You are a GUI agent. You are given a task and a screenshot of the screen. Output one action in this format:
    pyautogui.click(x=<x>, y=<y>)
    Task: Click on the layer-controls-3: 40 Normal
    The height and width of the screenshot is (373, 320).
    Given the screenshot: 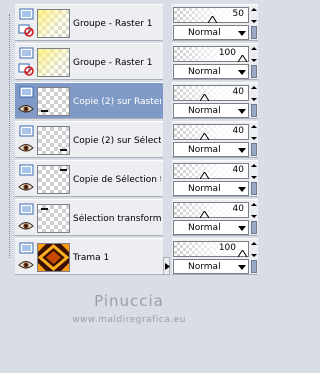 What is the action you would take?
    pyautogui.click(x=215, y=139)
    